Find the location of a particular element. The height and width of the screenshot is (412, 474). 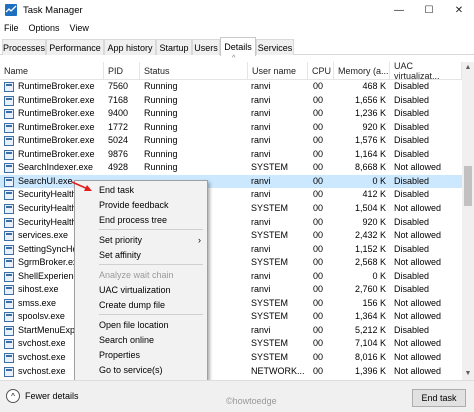

ctx-item-end-process-tree: End process tree is located at coordinates (141, 220).